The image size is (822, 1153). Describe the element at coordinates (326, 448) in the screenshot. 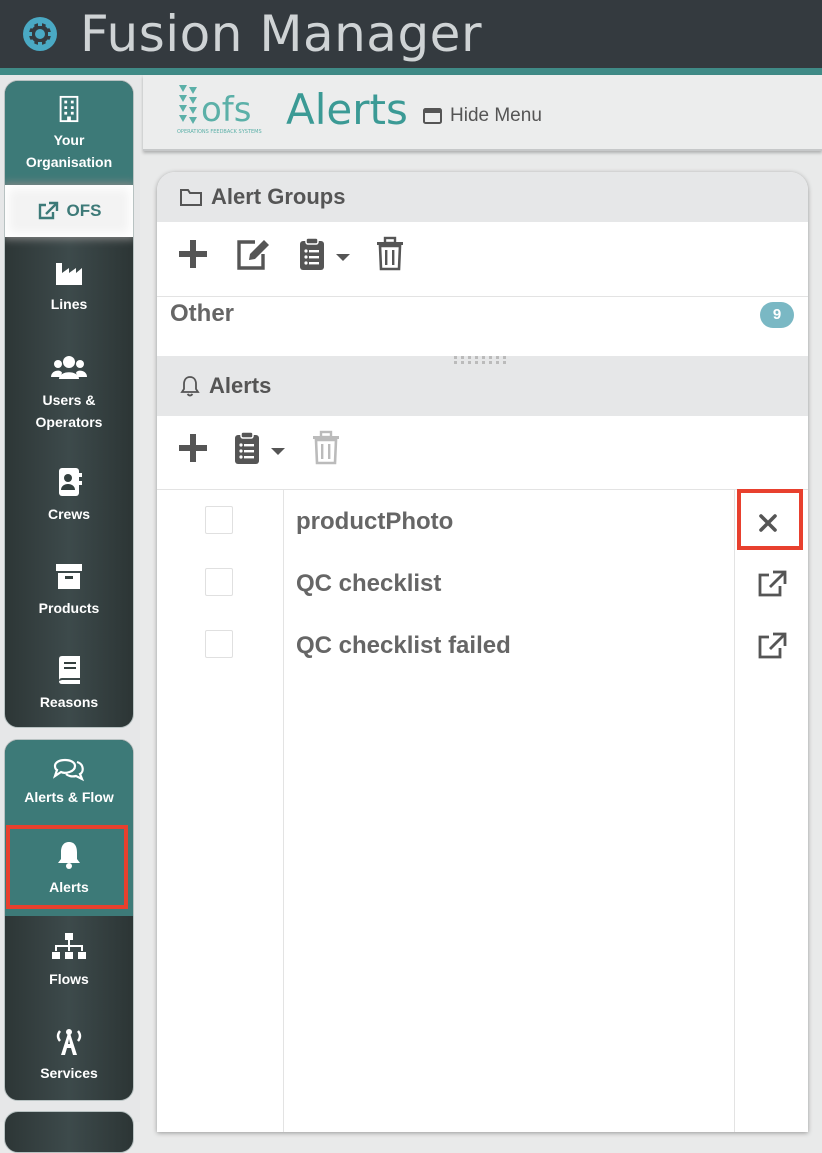

I see `delete-alert-button` at that location.